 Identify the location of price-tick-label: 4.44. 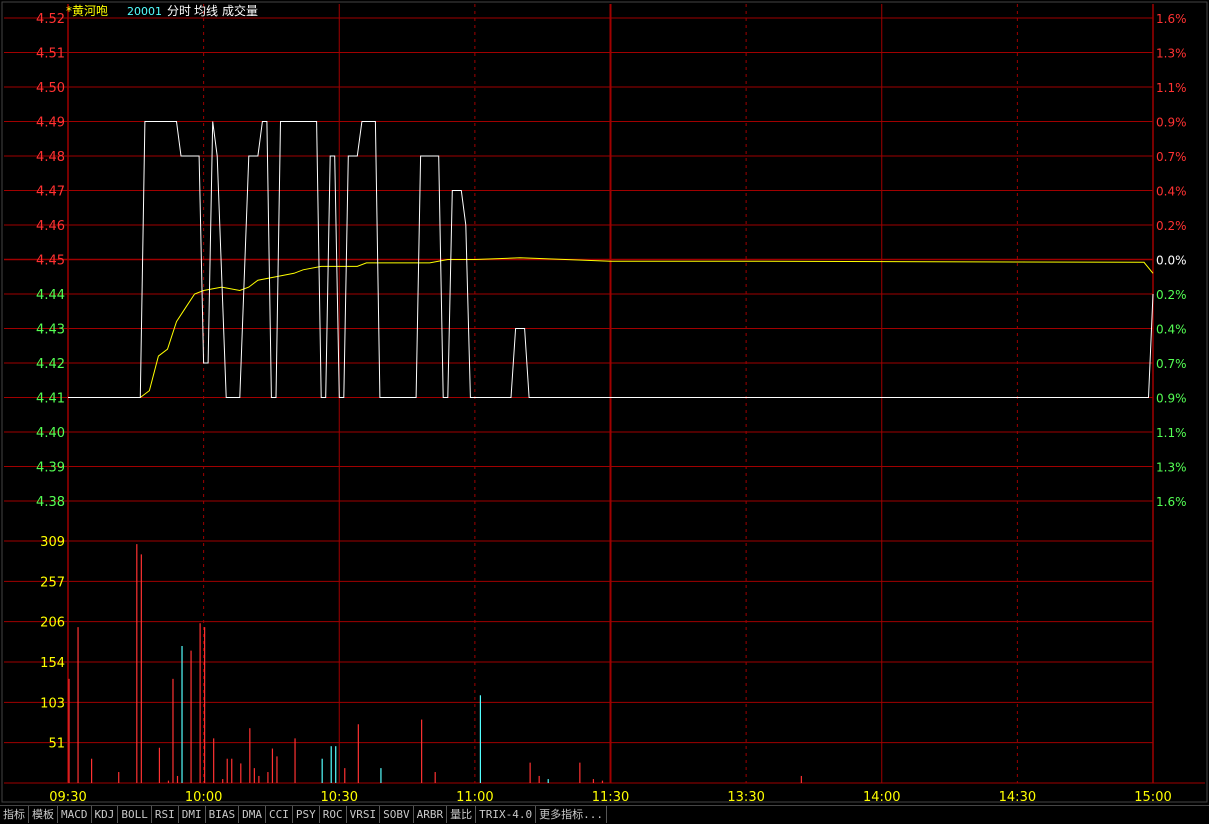
(50, 295).